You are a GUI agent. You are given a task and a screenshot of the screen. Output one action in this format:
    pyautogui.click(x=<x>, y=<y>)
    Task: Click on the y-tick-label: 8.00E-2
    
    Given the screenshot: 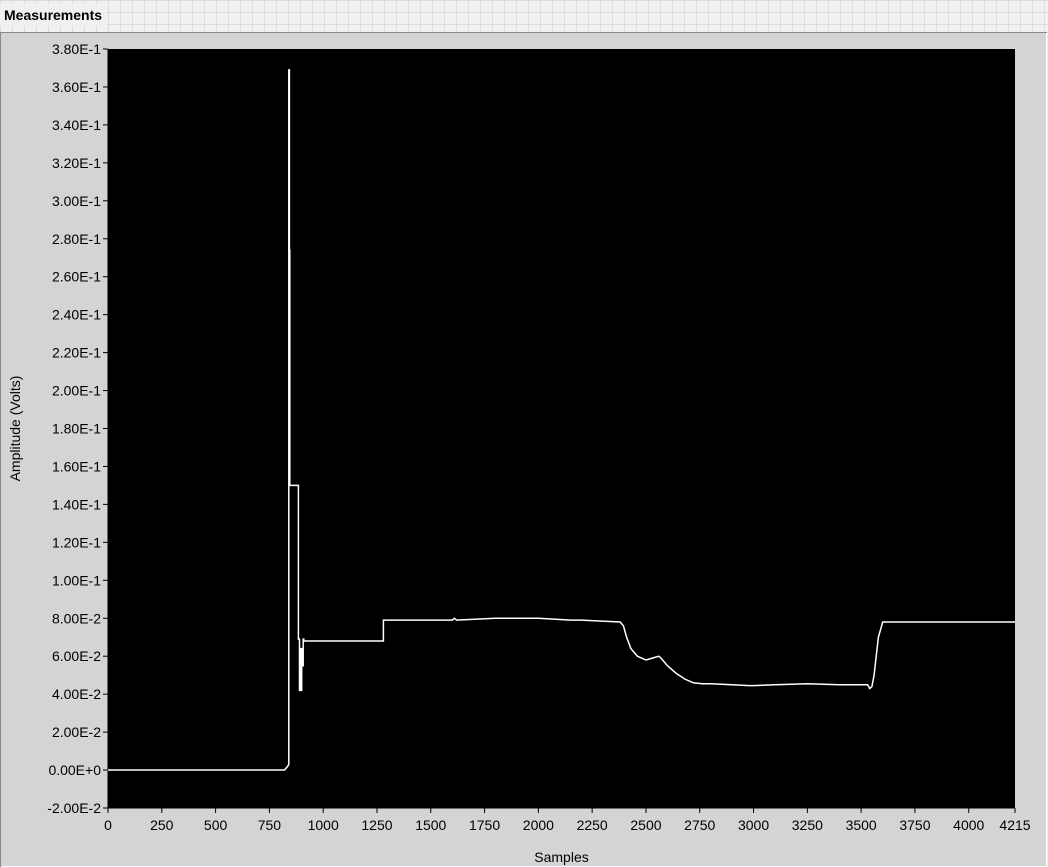 What is the action you would take?
    pyautogui.click(x=76, y=618)
    